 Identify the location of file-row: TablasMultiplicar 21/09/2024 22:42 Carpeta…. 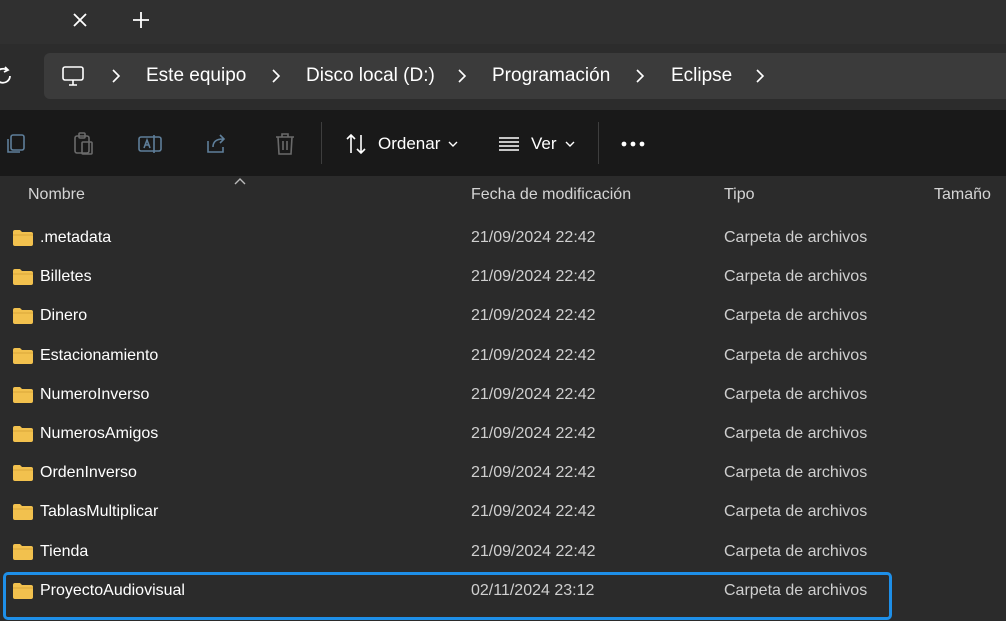
(503, 512).